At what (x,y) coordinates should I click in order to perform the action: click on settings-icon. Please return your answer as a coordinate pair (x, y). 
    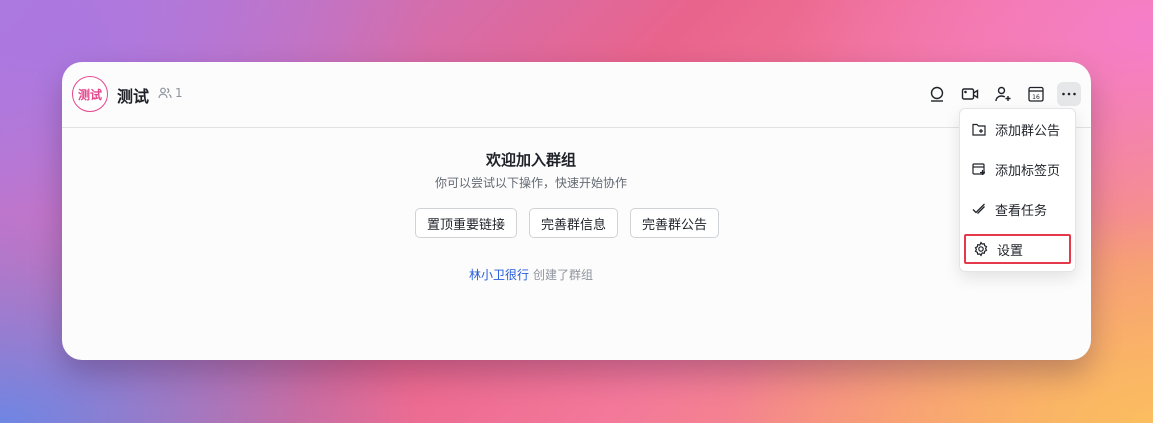
    Looking at the image, I should click on (981, 249).